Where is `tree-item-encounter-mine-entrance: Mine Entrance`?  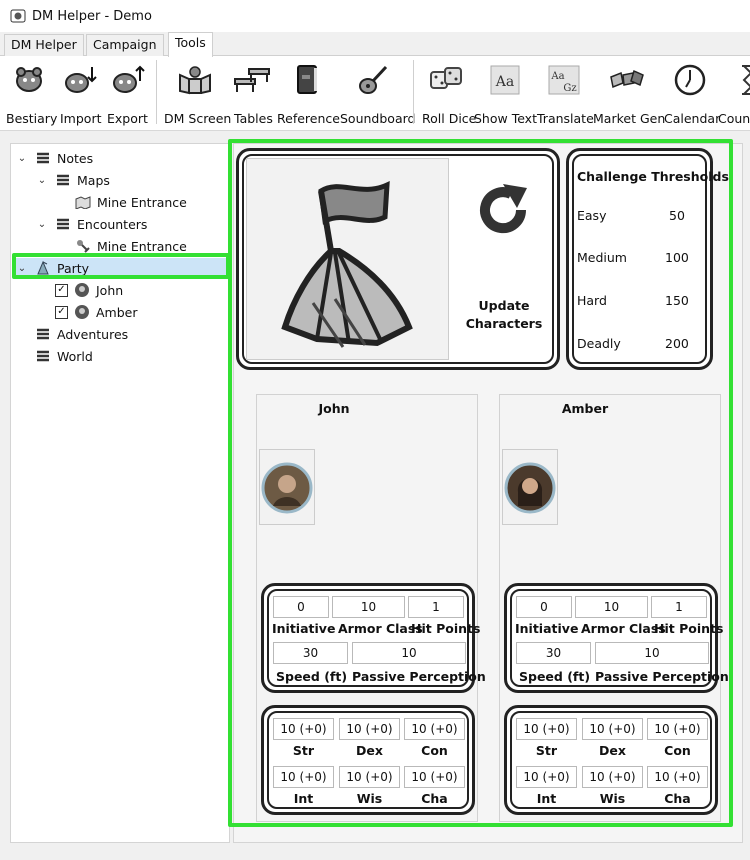 tree-item-encounter-mine-entrance: Mine Entrance is located at coordinates (131, 246).